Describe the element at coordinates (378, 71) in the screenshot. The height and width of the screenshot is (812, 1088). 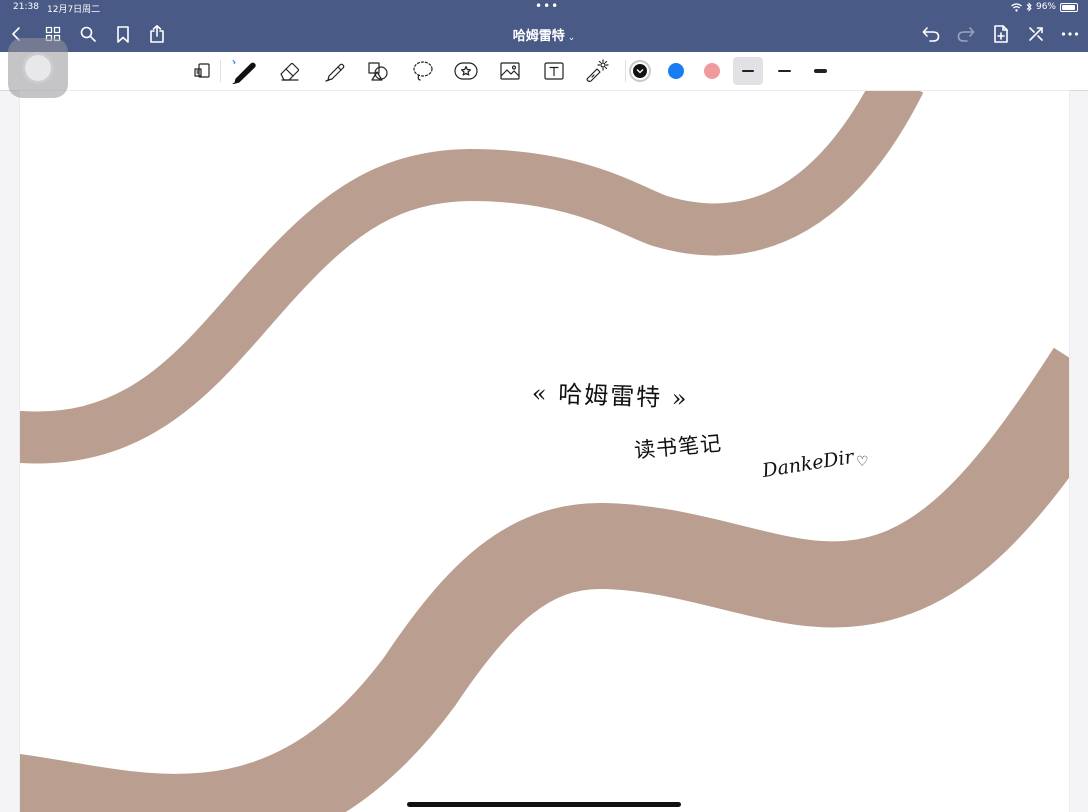
I see `shapes-icon` at that location.